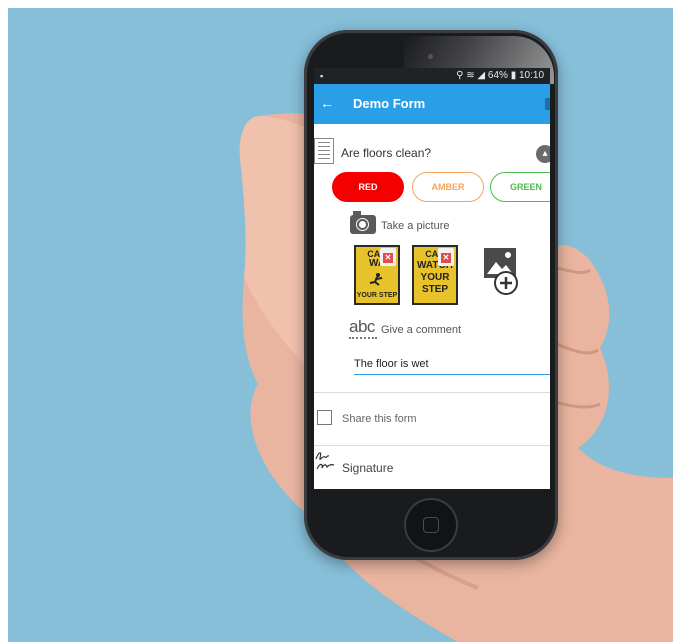 Image resolution: width=681 pixels, height=642 pixels. I want to click on share-checkbox, so click(324, 417).